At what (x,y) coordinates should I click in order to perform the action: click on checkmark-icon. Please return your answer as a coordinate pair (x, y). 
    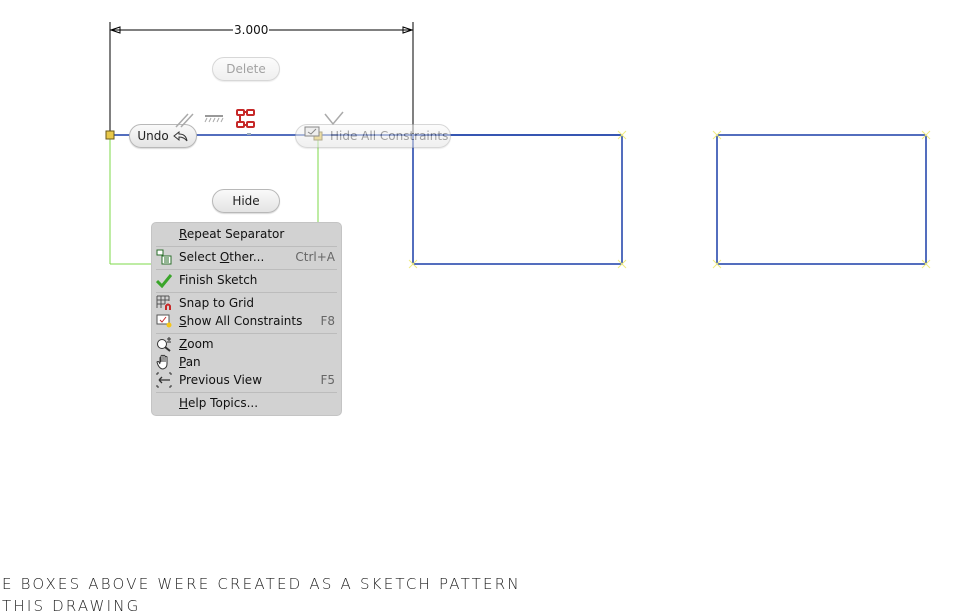
    Looking at the image, I should click on (164, 281).